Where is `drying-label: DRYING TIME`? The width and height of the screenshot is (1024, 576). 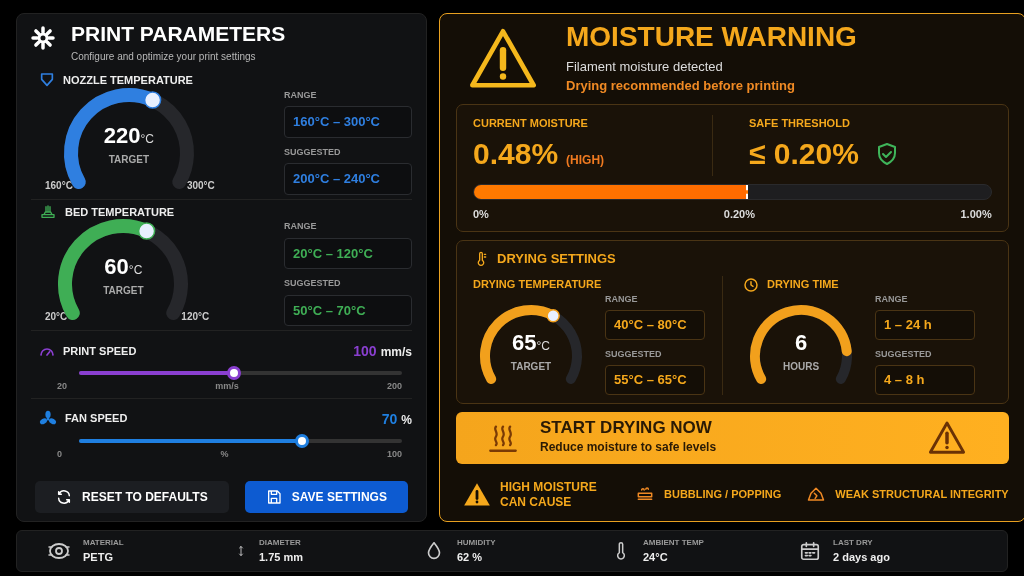
drying-label: DRYING TIME is located at coordinates (803, 285).